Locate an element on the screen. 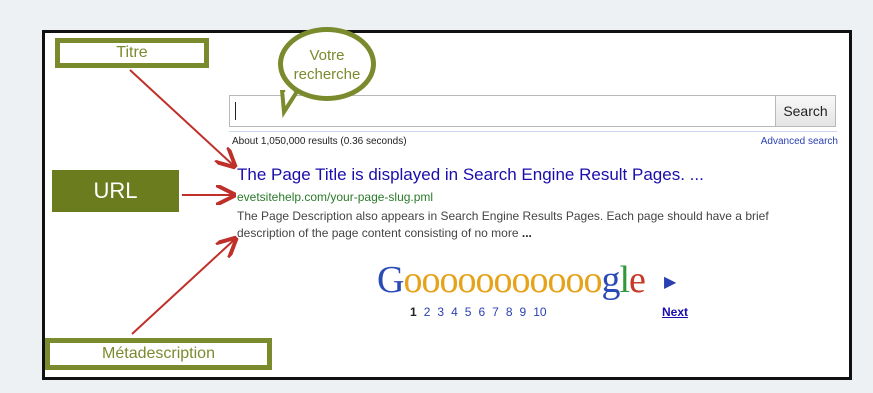 This screenshot has height=393, width=873. title-arrow is located at coordinates (181, 117).